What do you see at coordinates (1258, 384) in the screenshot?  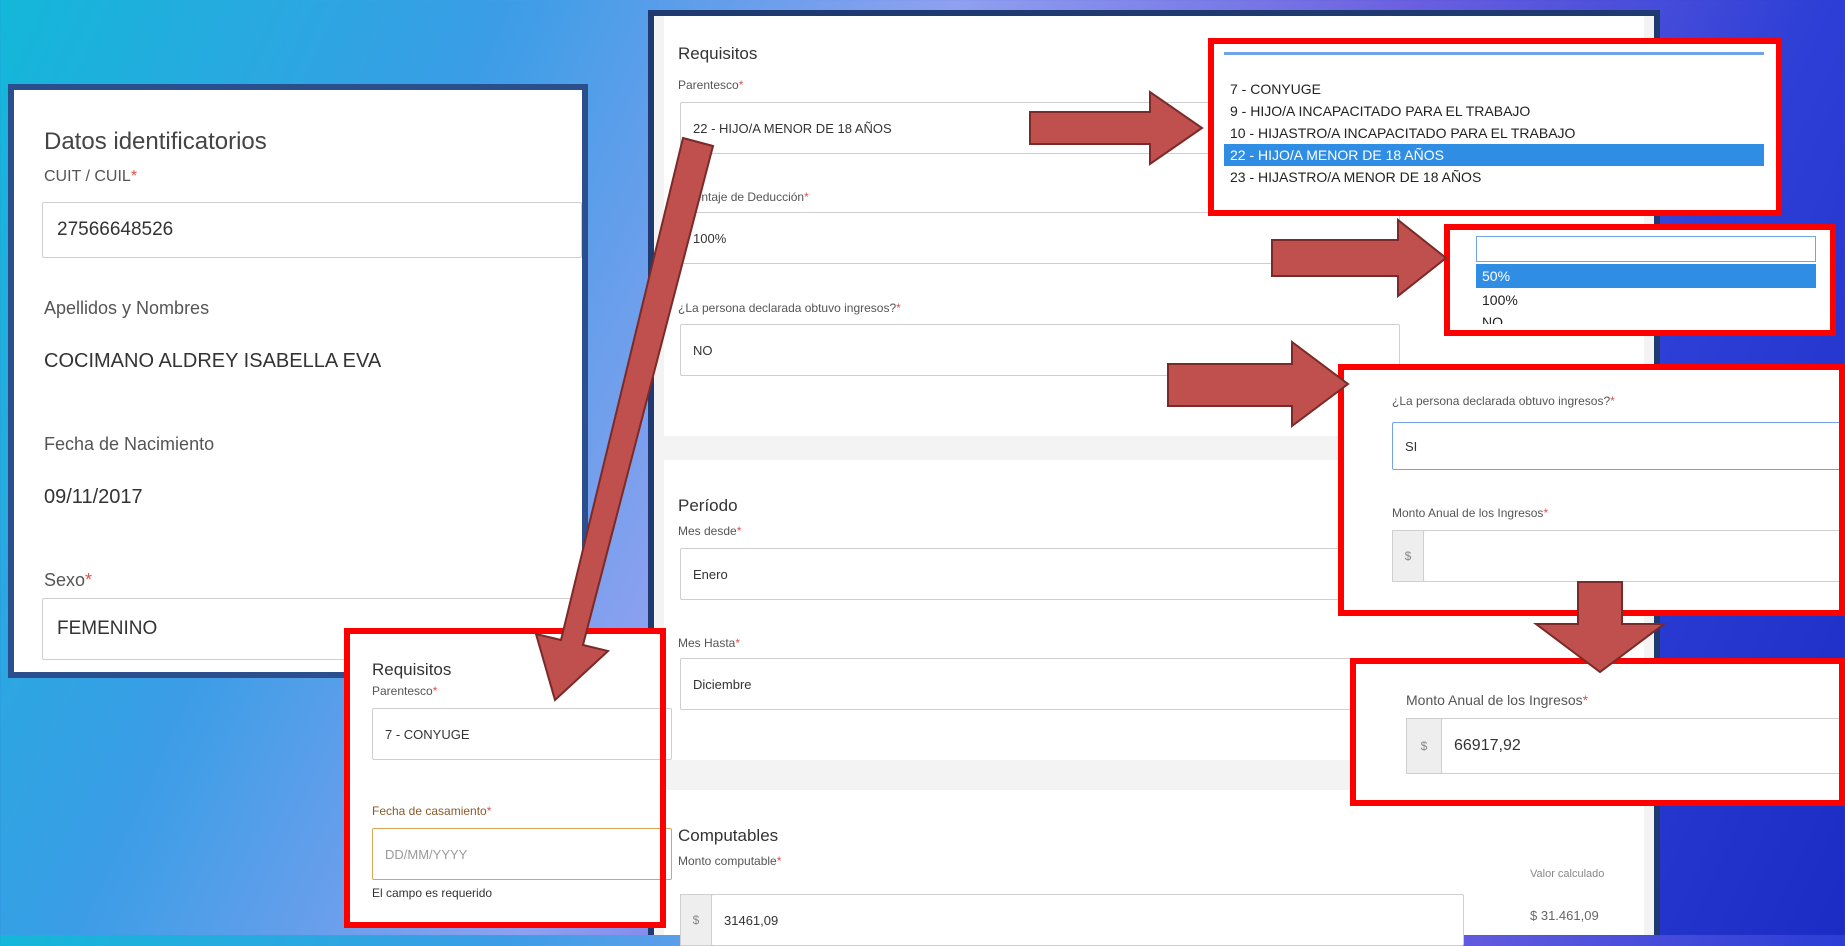 I see `arrow-ingresos` at bounding box center [1258, 384].